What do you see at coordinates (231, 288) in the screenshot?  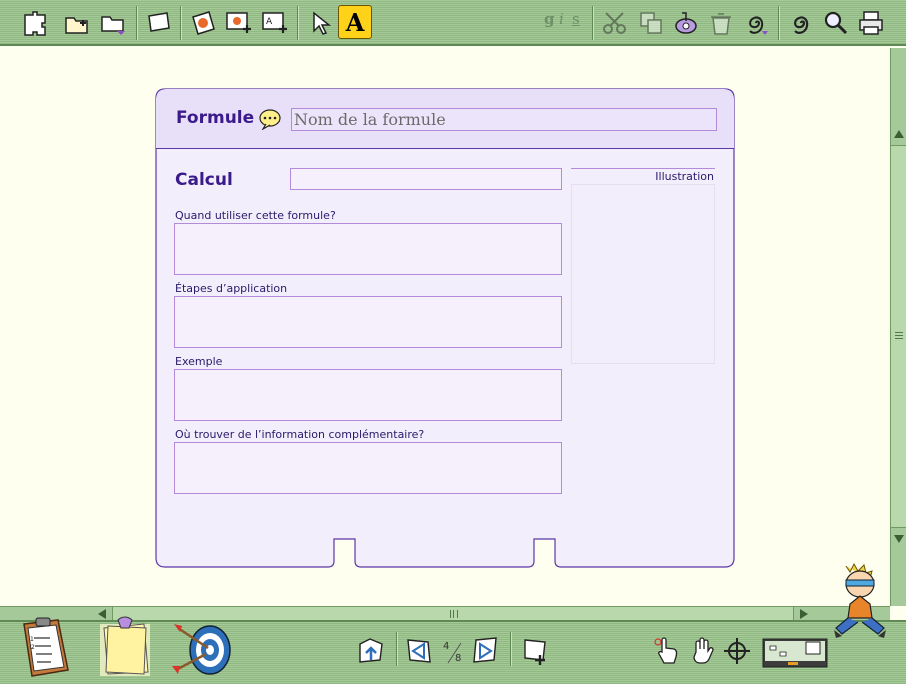 I see `field-label-steps: Étapes d’application` at bounding box center [231, 288].